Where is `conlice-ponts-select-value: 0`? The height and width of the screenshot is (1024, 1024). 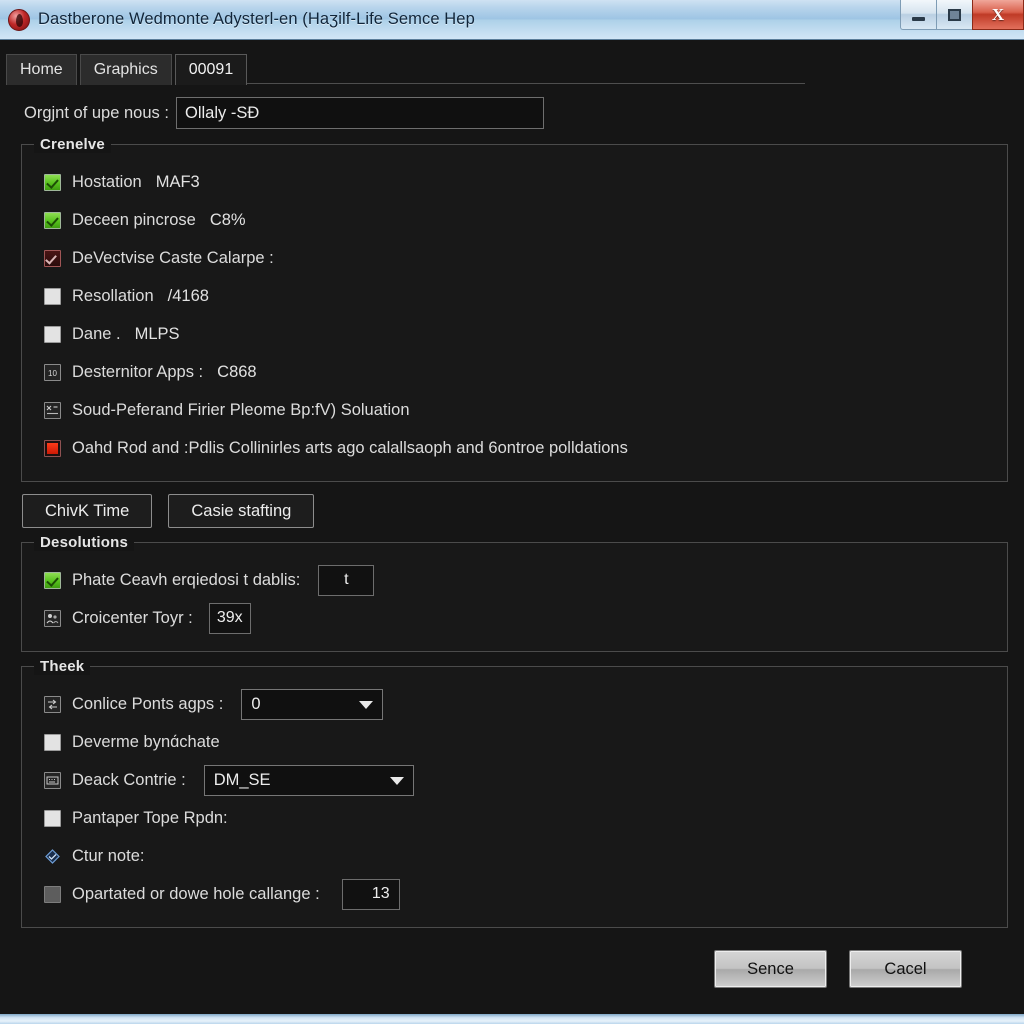 conlice-ponts-select-value: 0 is located at coordinates (256, 703).